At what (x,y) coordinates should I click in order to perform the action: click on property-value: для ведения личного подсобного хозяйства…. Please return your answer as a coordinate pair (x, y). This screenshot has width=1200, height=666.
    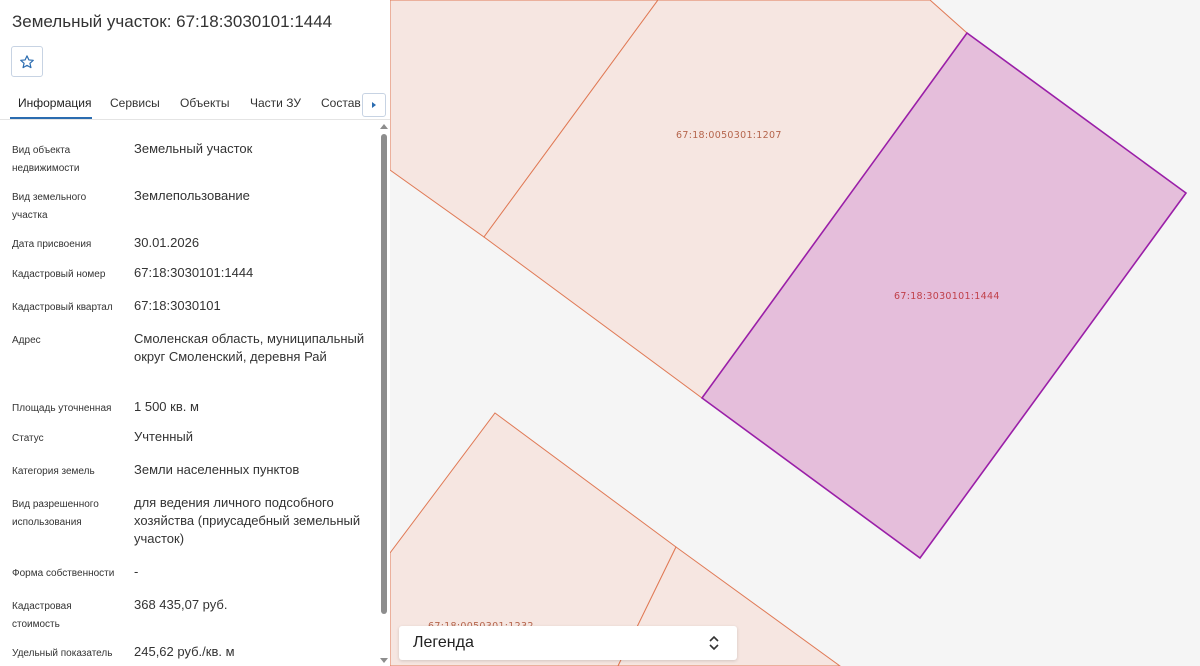
    Looking at the image, I should click on (247, 520).